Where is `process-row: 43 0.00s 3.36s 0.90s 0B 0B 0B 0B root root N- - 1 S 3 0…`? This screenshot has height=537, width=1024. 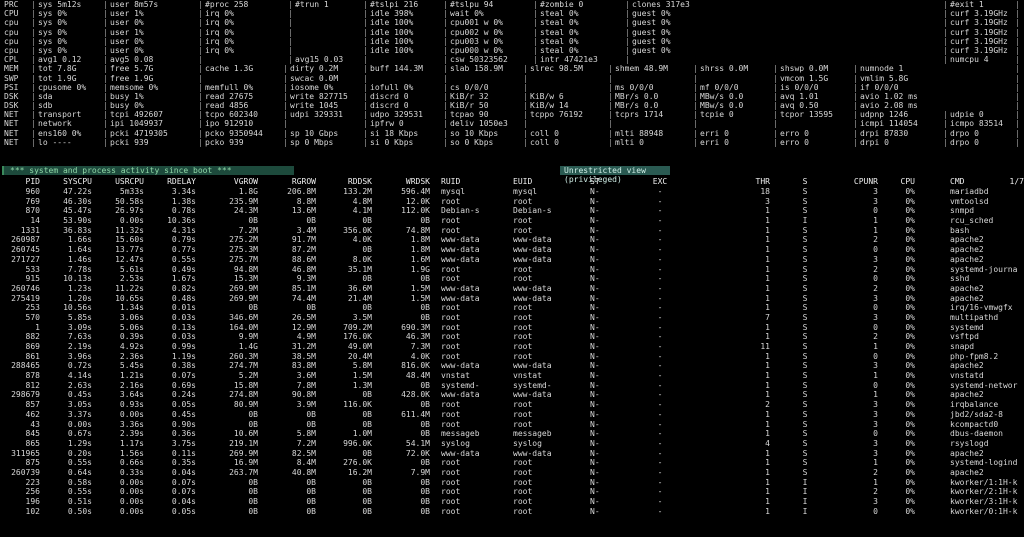 process-row: 43 0.00s 3.36s 0.90s 0B 0B 0B 0B root root N- - 1 S 3 0… is located at coordinates (512, 425).